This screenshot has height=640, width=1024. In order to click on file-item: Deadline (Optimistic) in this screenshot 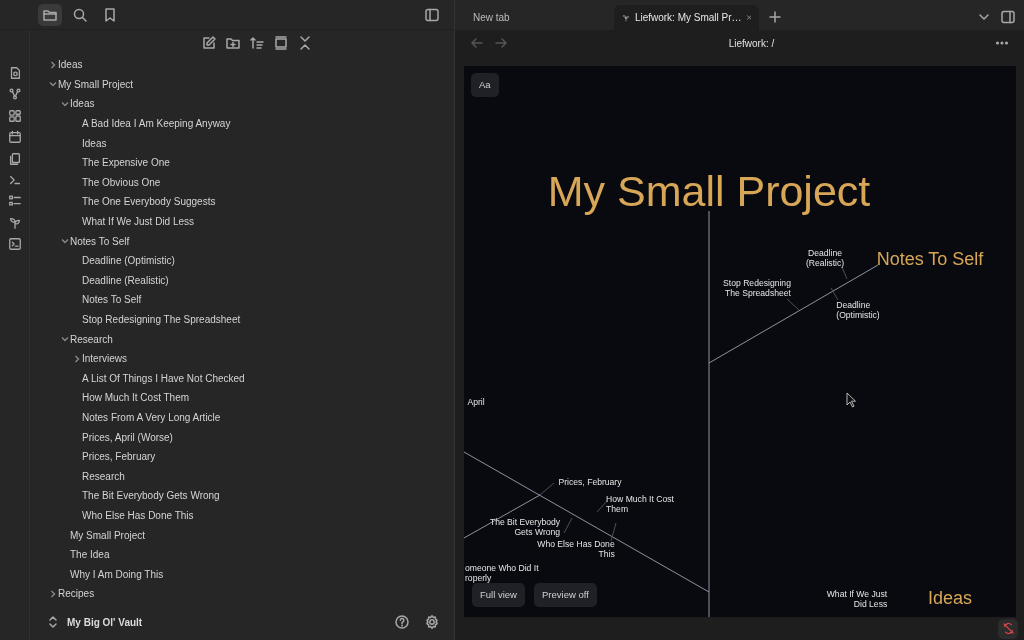, I will do `click(242, 260)`.